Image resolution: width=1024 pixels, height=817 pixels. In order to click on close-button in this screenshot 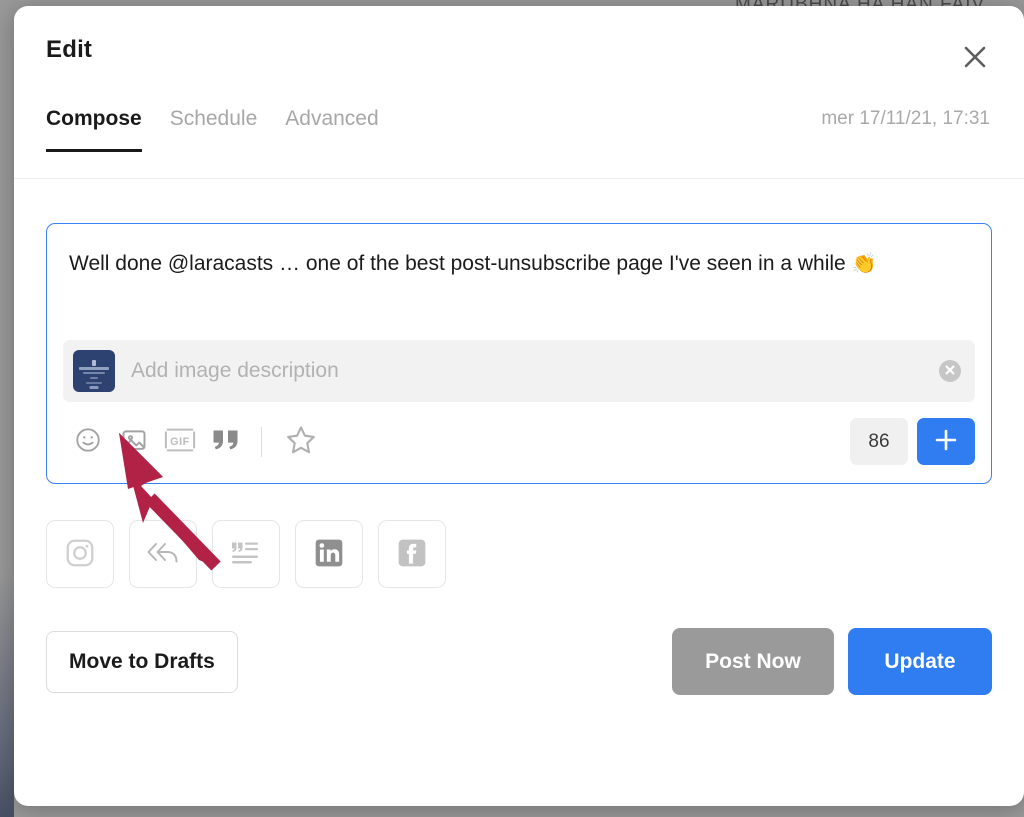, I will do `click(975, 57)`.